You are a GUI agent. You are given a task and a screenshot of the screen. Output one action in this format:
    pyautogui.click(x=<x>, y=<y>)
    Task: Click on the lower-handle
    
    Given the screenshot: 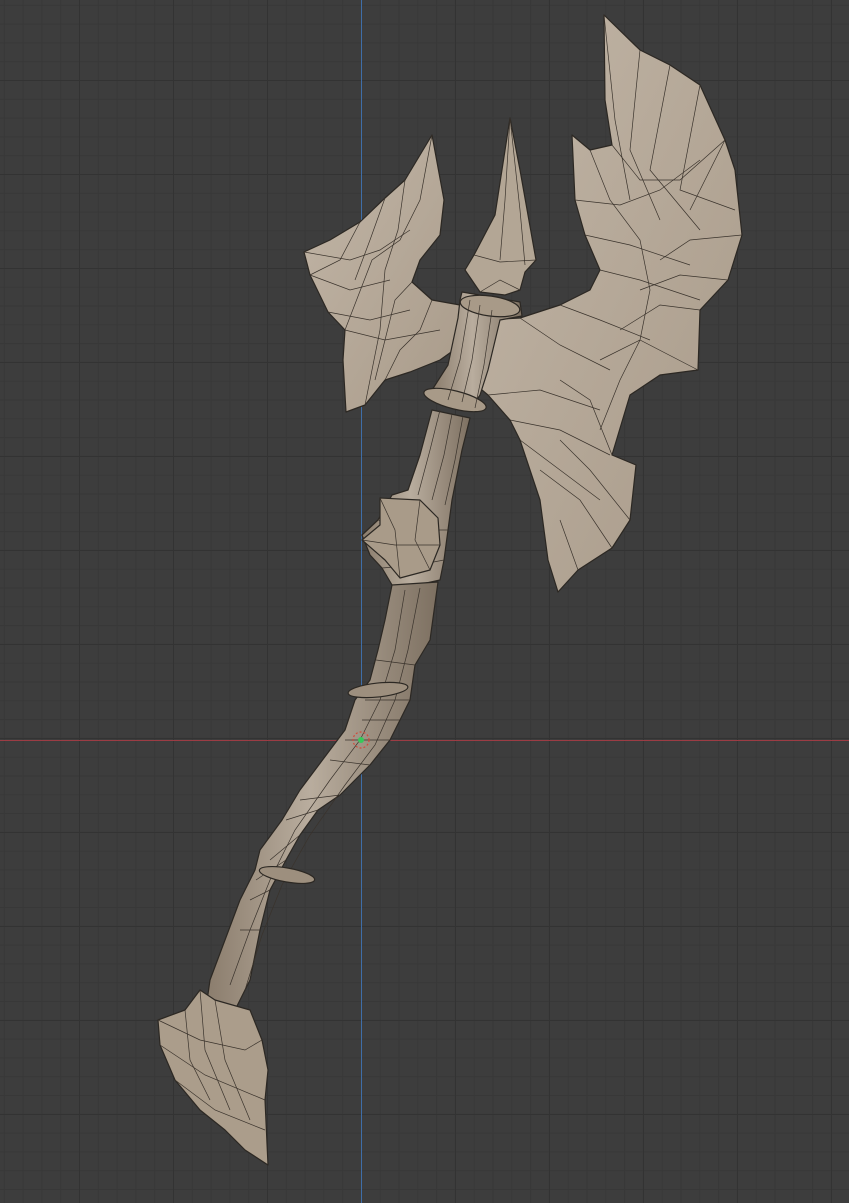 What is the action you would take?
    pyautogui.click(x=321, y=798)
    